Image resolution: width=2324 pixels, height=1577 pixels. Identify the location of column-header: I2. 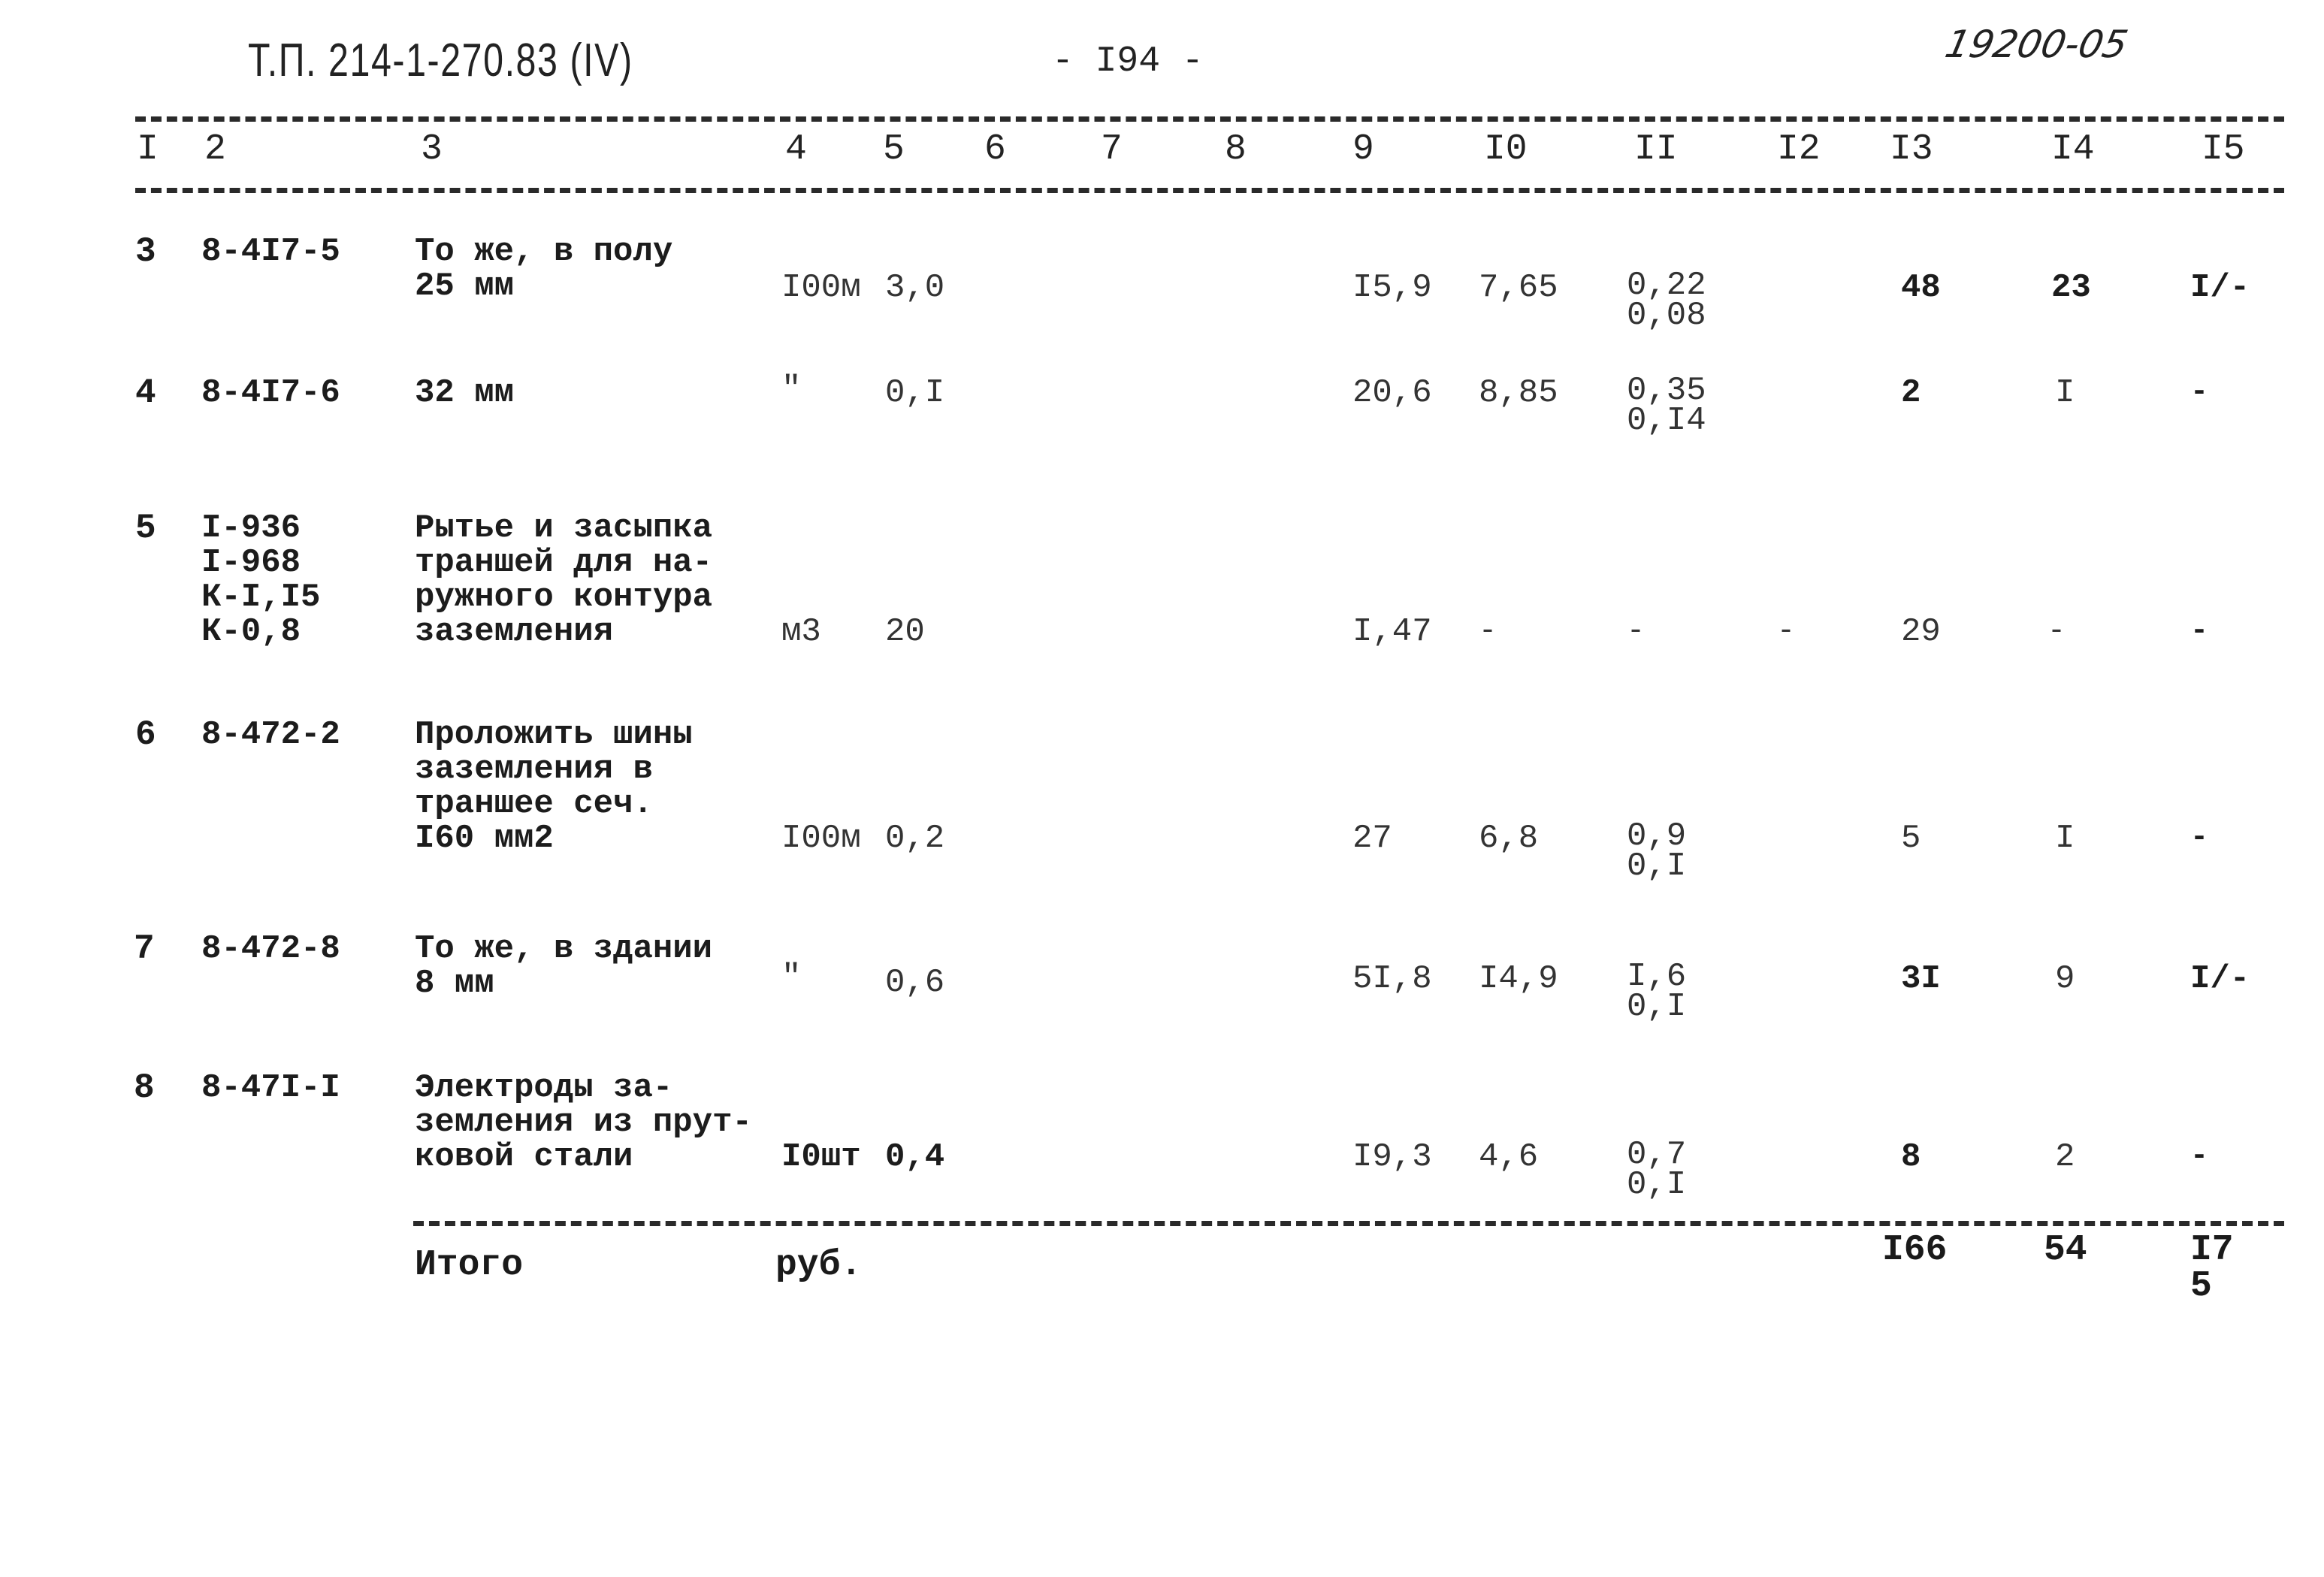
(1799, 149).